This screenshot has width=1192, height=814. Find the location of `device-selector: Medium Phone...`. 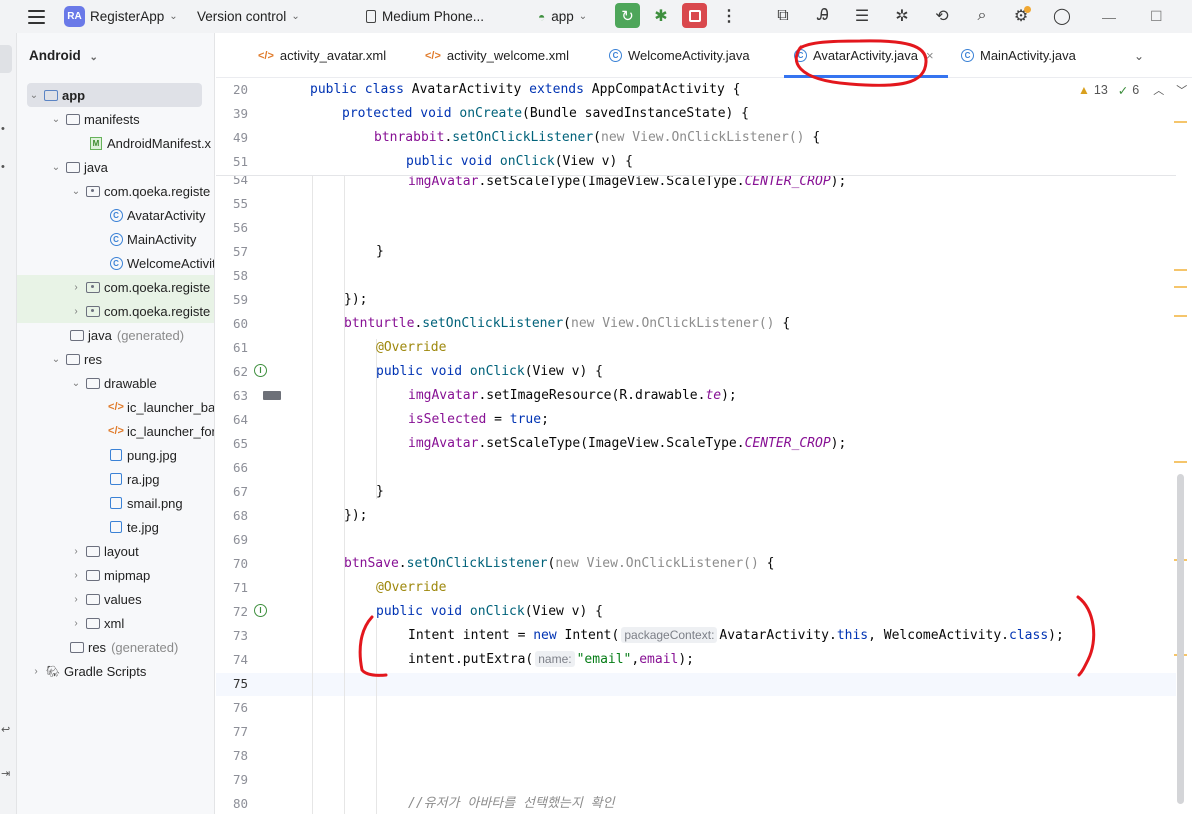

device-selector: Medium Phone... is located at coordinates (425, 16).